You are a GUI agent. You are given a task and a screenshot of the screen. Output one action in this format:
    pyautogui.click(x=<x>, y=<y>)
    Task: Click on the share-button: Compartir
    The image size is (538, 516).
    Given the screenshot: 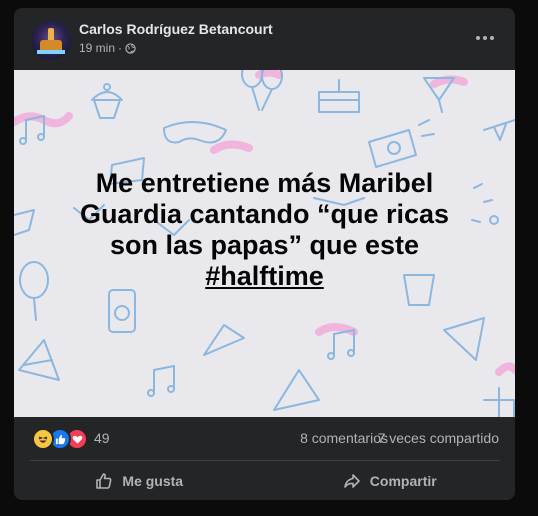 What is the action you would take?
    pyautogui.click(x=390, y=481)
    